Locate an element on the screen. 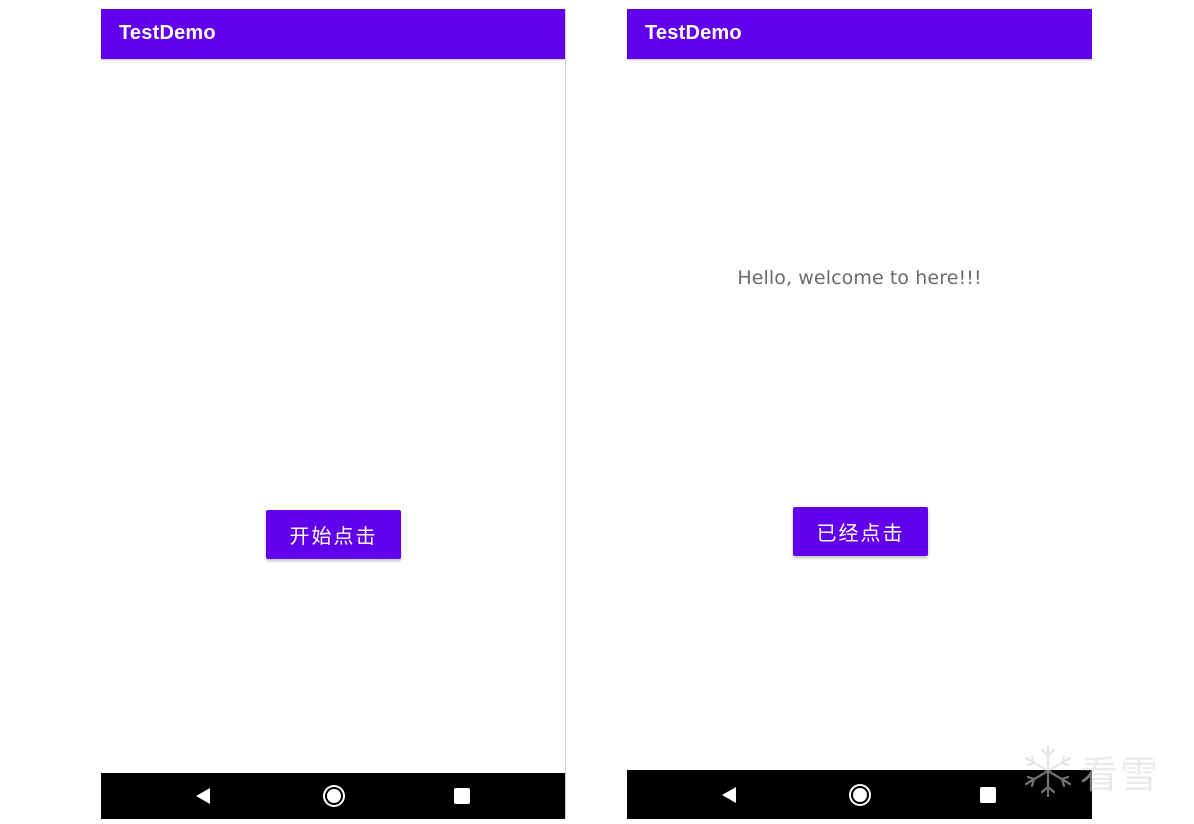 Image resolution: width=1194 pixels, height=824 pixels. start-click-button: 开始点击 is located at coordinates (333, 534).